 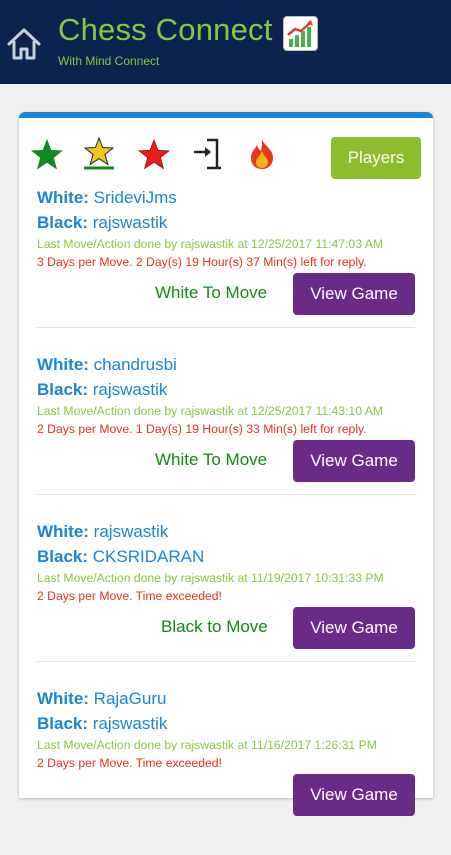 I want to click on star-icon, so click(x=47, y=155).